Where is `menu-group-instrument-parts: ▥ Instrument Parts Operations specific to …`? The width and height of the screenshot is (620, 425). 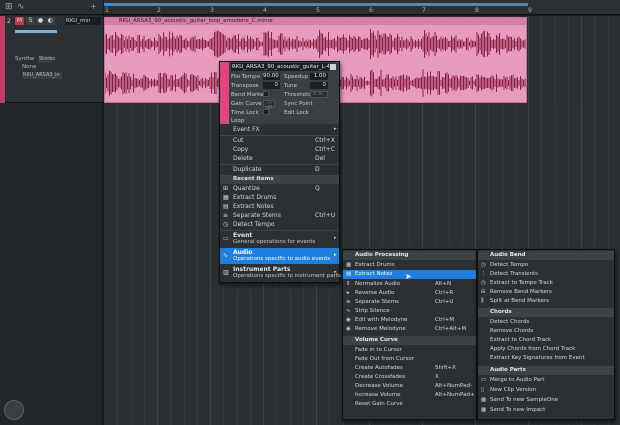 menu-group-instrument-parts: ▥ Instrument Parts Operations specific to … is located at coordinates (280, 273).